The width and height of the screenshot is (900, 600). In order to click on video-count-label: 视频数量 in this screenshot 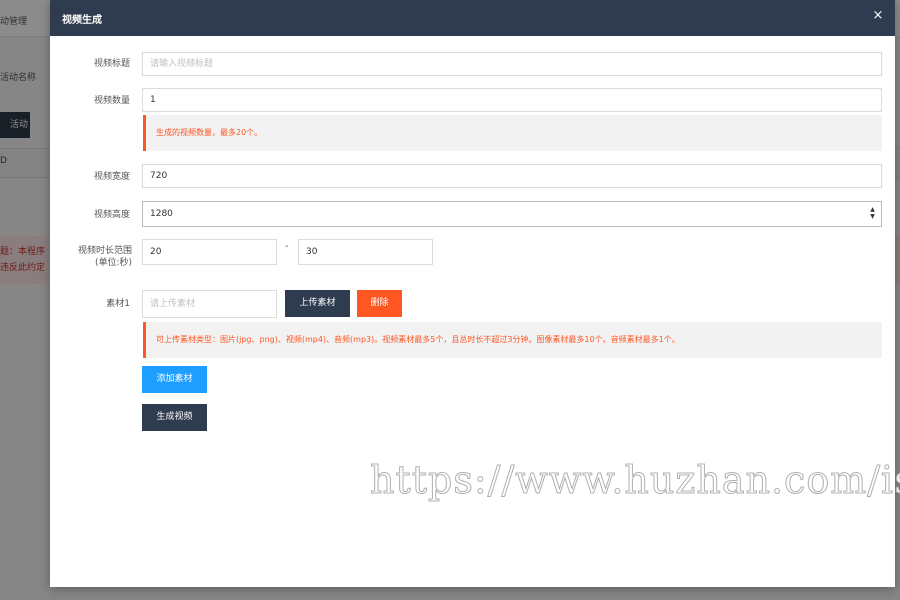, I will do `click(111, 101)`.